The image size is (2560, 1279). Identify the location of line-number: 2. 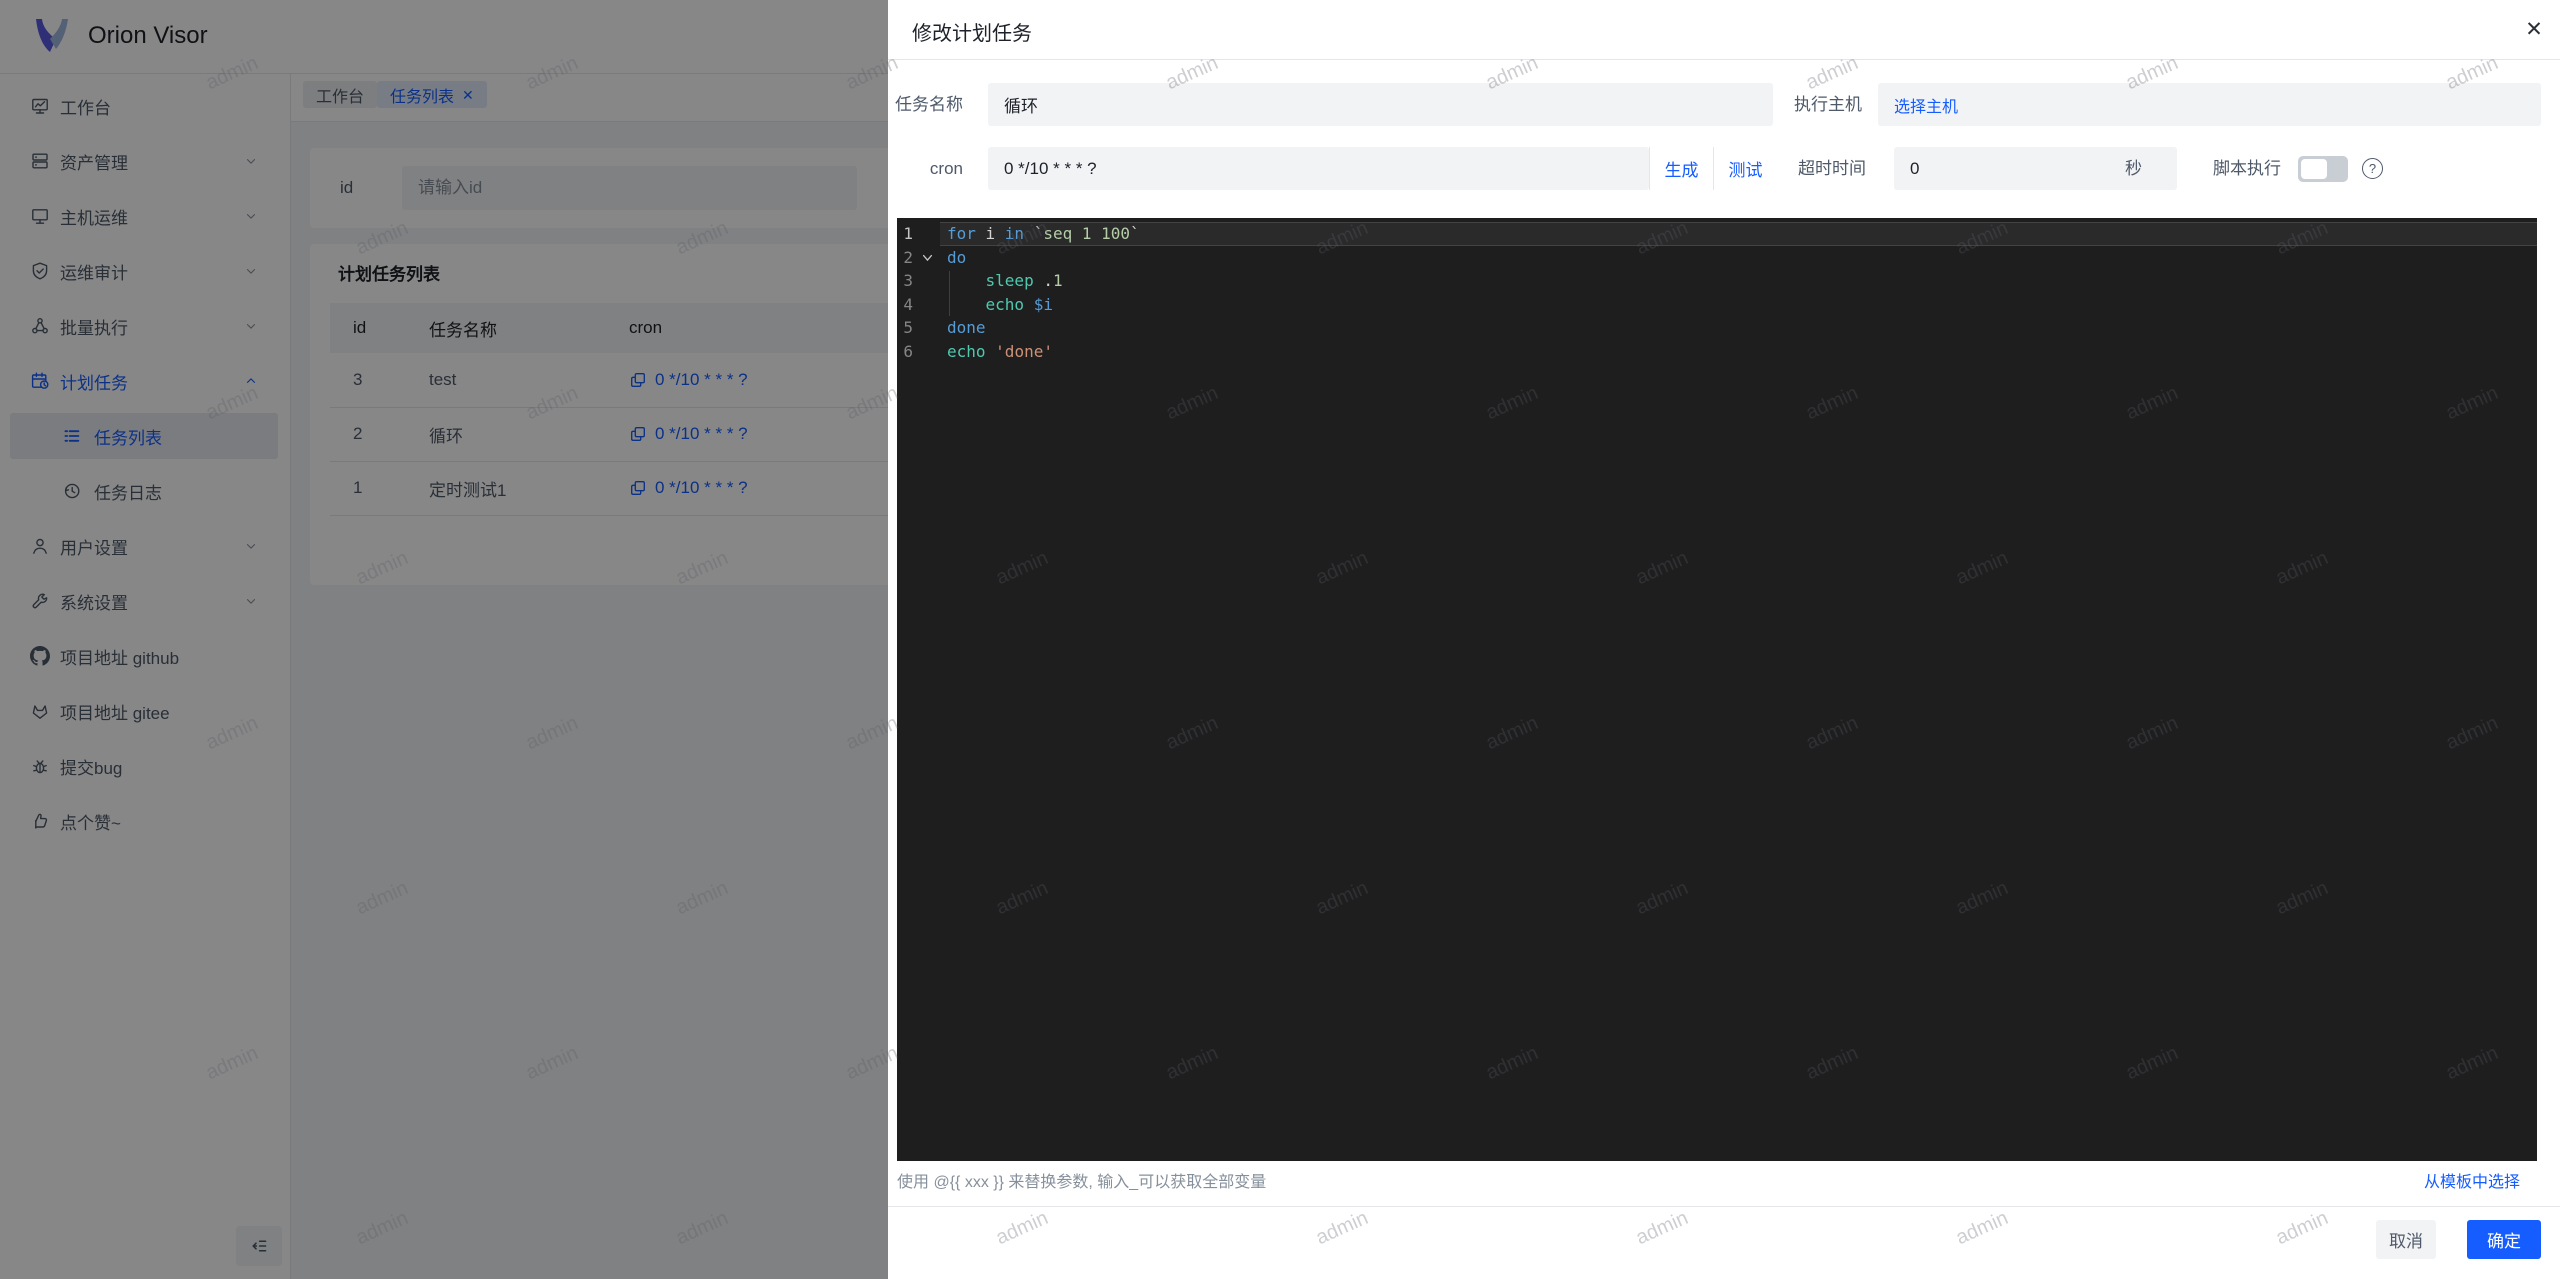
(908, 257).